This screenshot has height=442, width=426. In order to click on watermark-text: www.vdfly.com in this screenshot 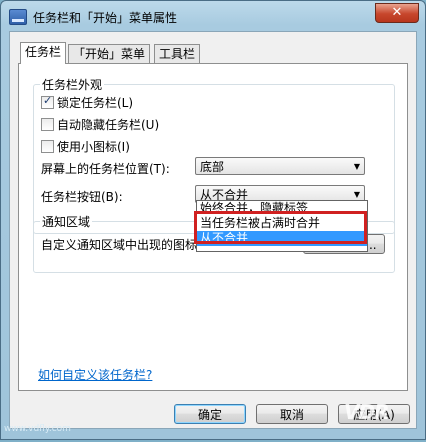, I will do `click(37, 429)`.